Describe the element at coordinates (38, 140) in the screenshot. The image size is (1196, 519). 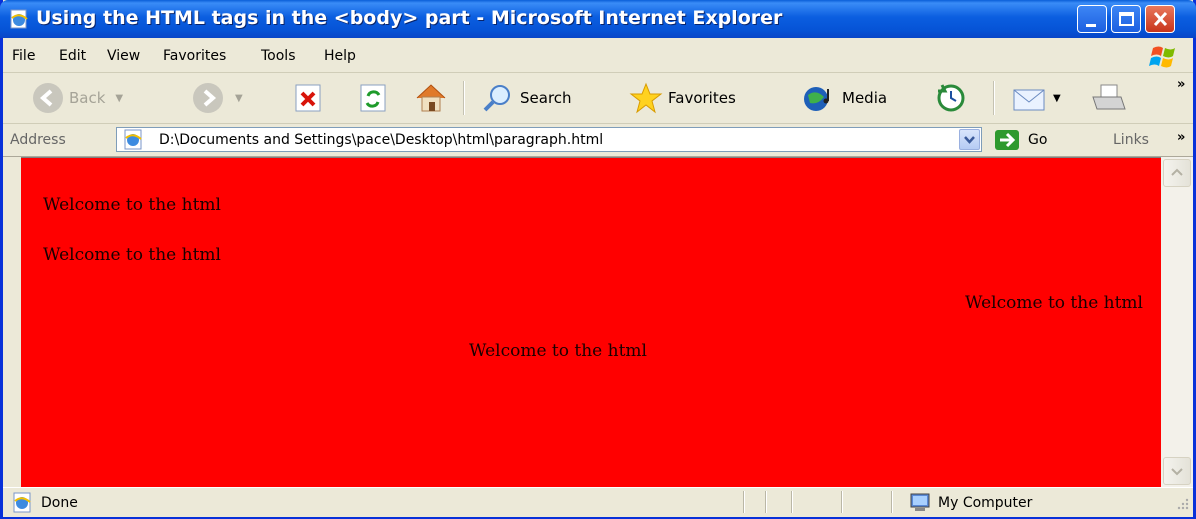
I see `address-label: Address` at that location.